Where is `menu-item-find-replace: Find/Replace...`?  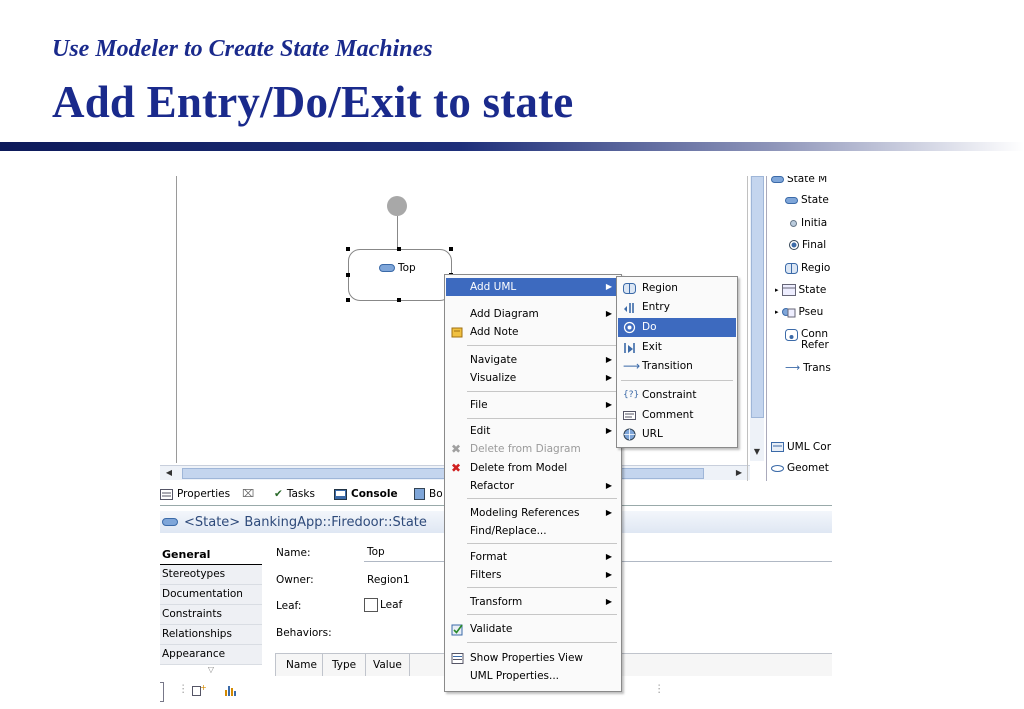 menu-item-find-replace: Find/Replace... is located at coordinates (533, 531).